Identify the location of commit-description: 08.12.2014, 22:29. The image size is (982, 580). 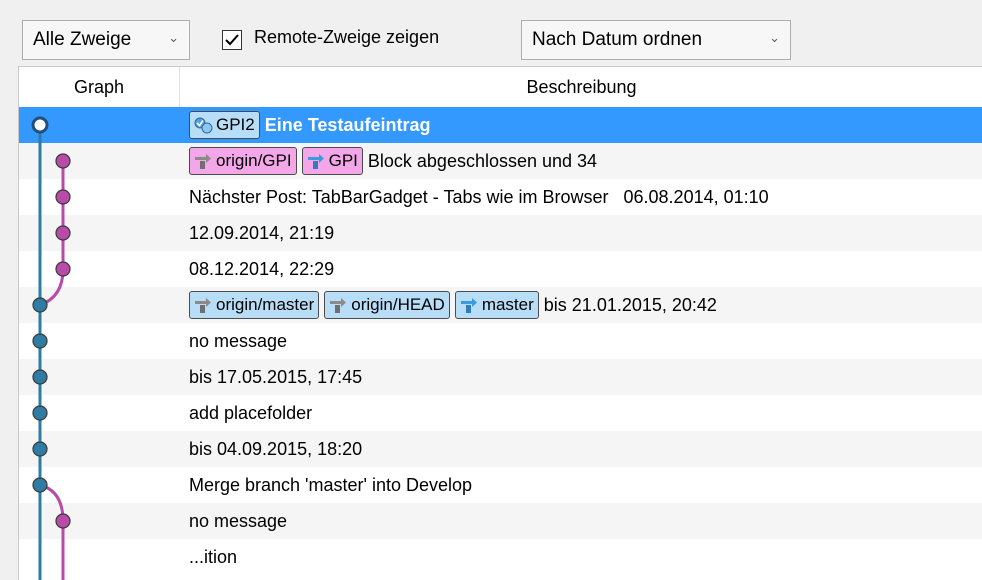
(261, 269).